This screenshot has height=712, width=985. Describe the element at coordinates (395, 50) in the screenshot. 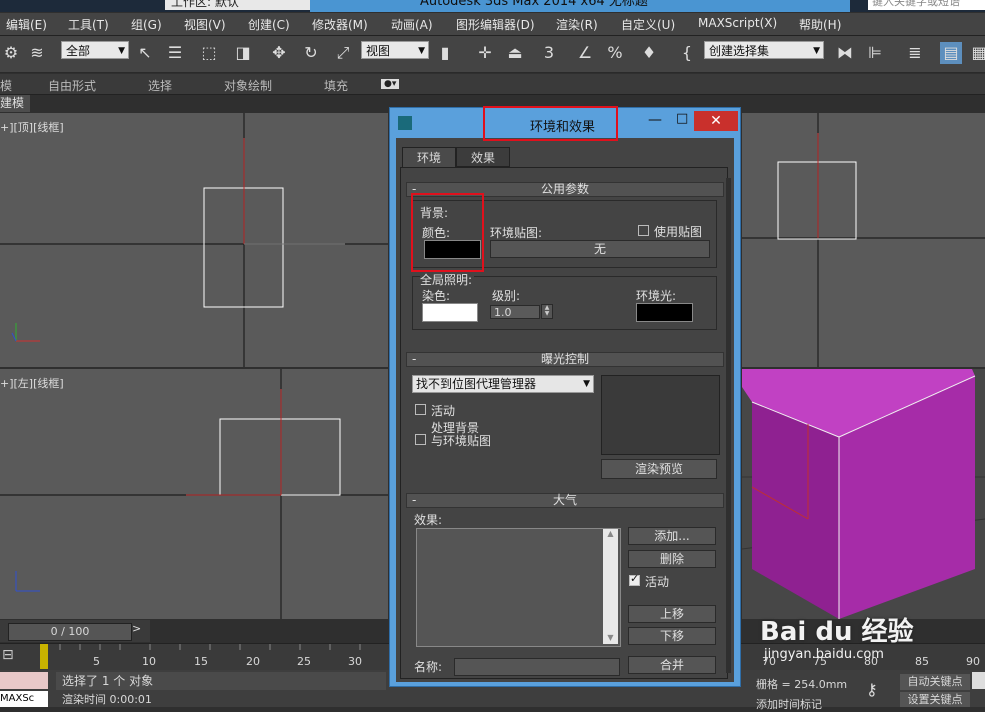

I see `ref-coord-dropdown: 视图 ▼` at that location.